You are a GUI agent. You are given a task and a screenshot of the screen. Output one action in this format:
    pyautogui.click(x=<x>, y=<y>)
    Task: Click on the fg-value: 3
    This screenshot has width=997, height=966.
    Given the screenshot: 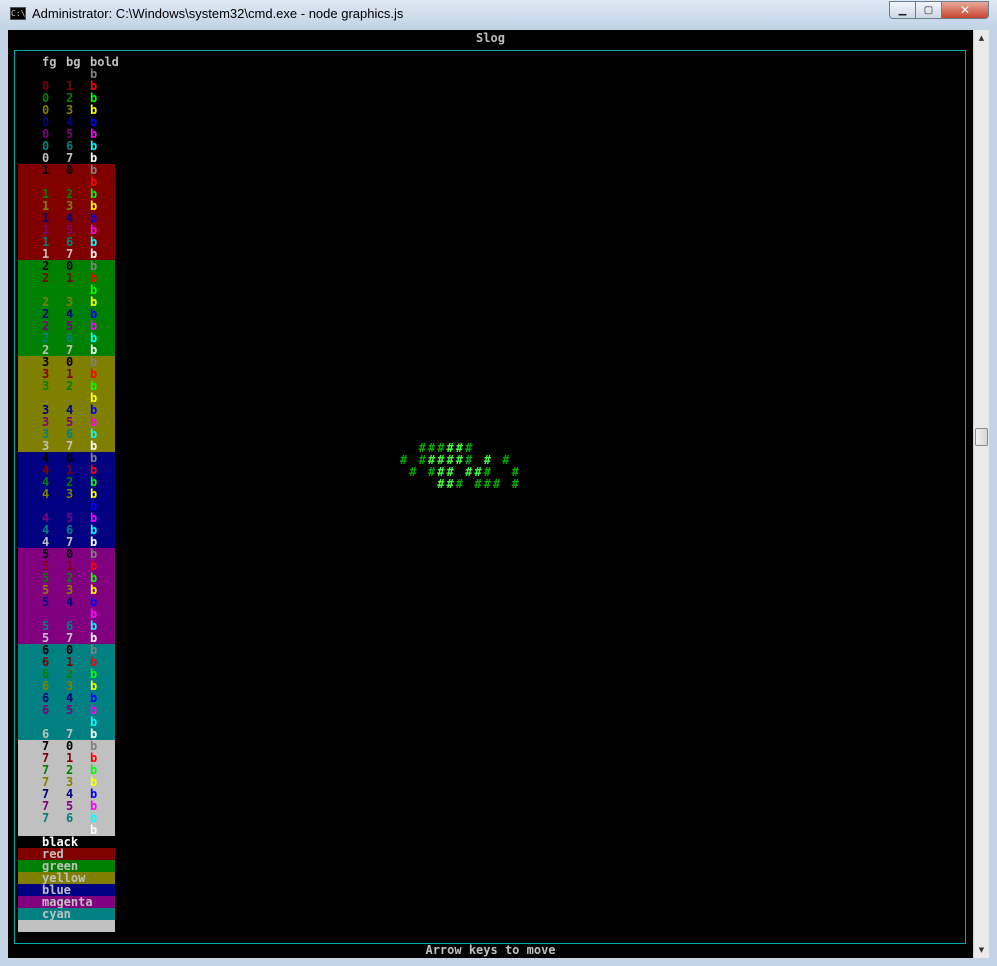 What is the action you would take?
    pyautogui.click(x=46, y=386)
    